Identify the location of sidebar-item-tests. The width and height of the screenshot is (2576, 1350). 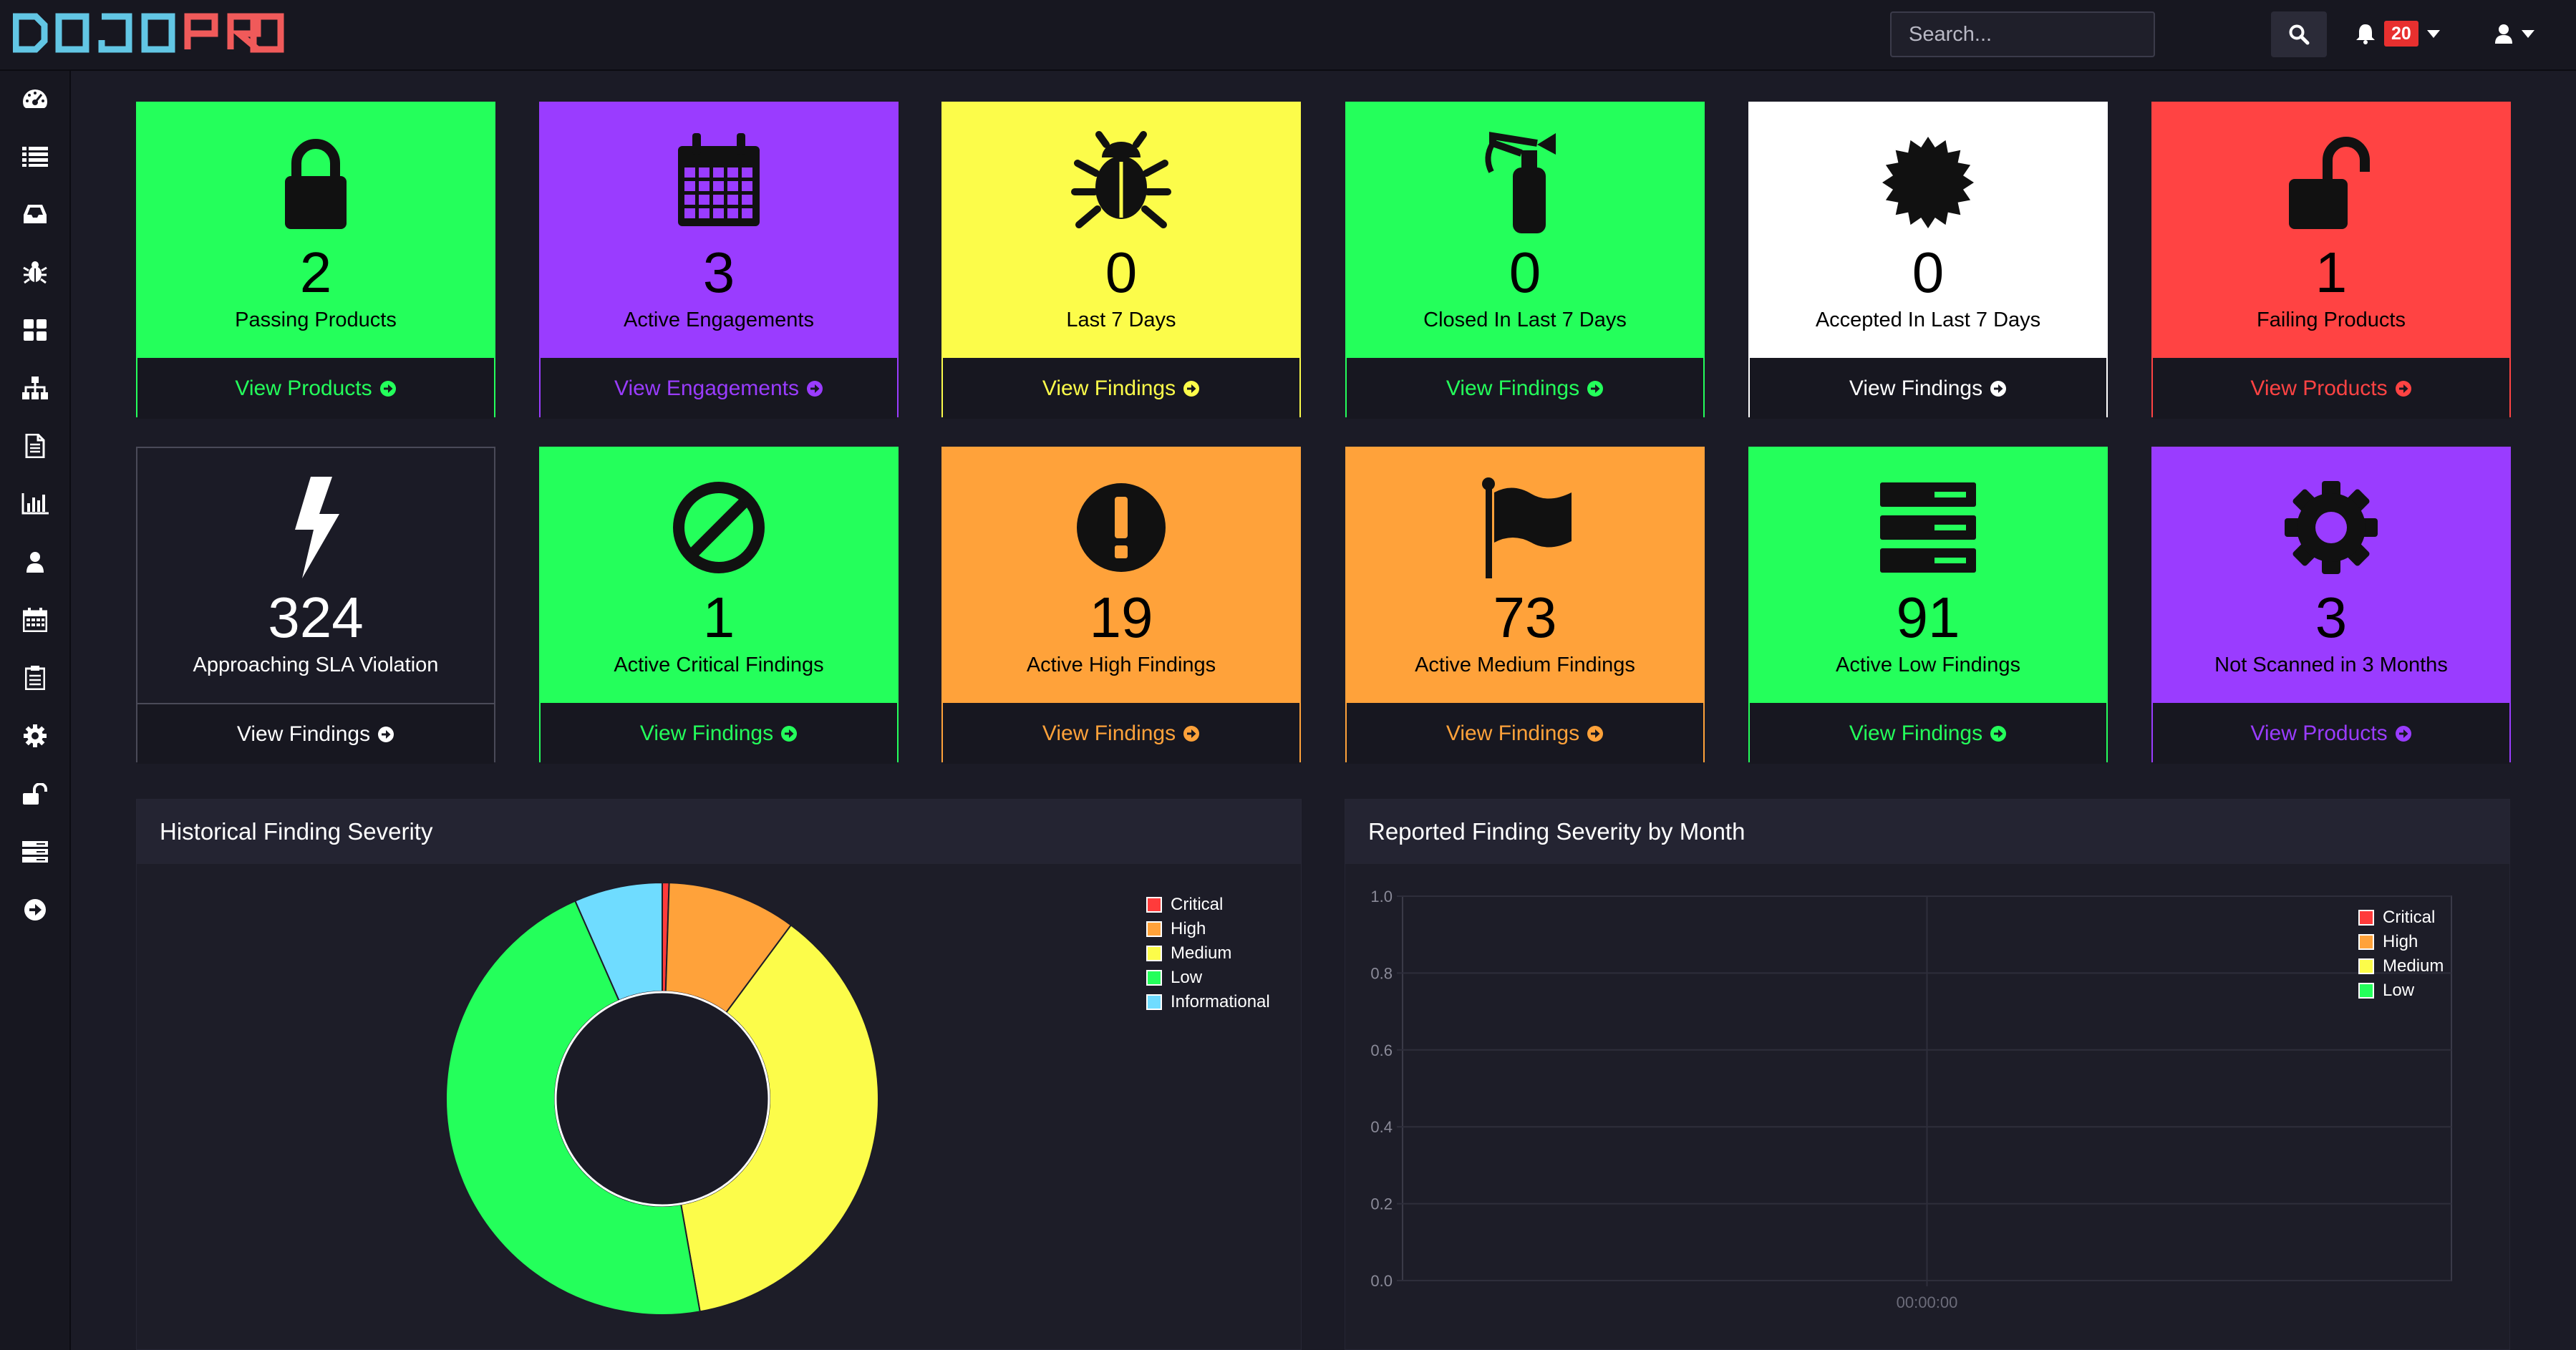
(34, 677).